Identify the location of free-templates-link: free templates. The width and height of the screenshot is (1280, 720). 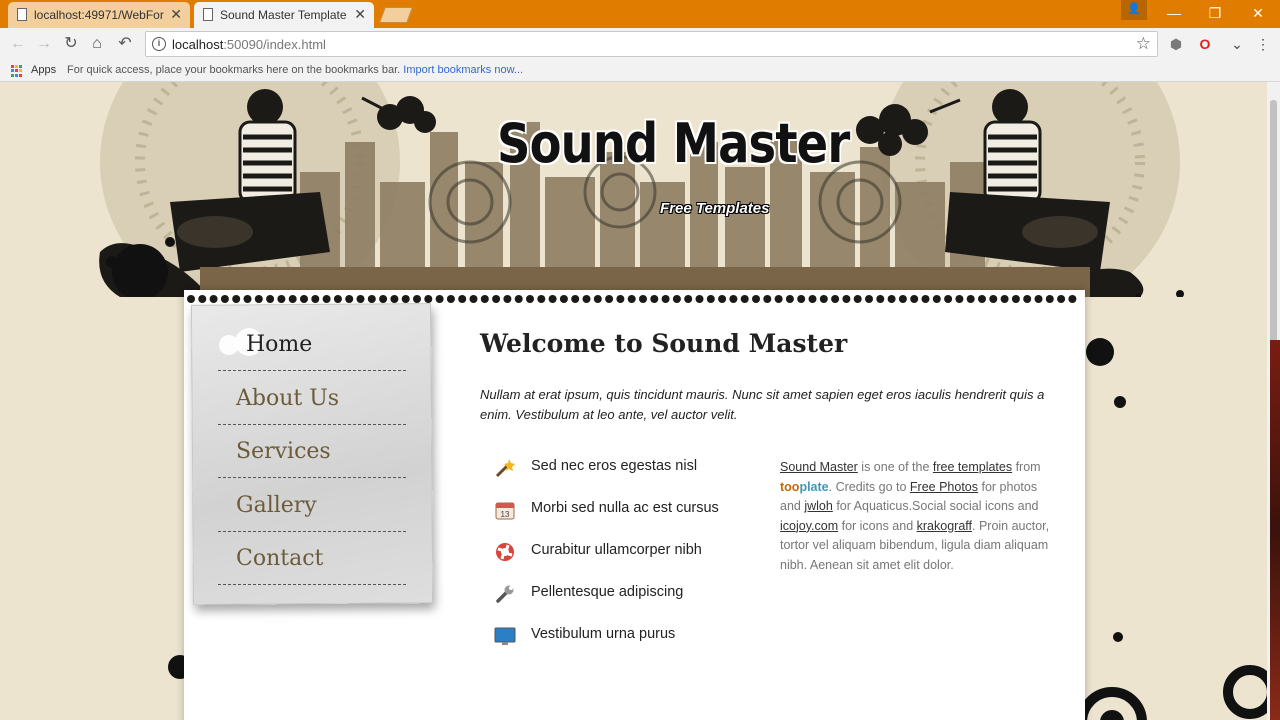
(972, 467).